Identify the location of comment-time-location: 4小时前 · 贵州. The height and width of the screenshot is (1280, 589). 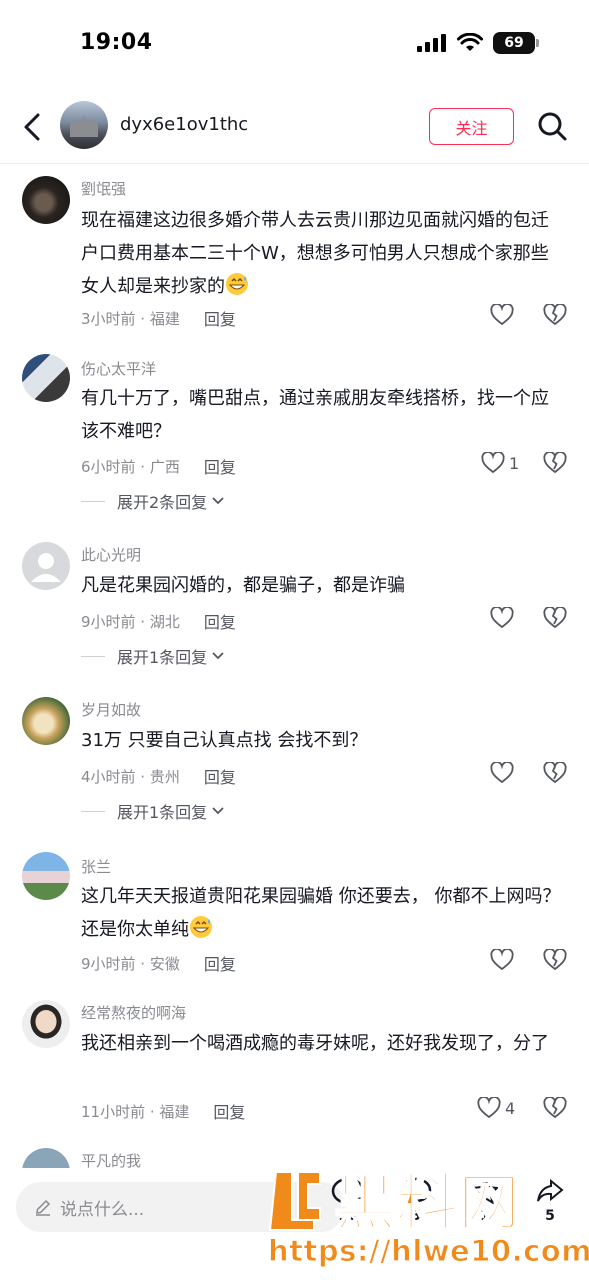
(130, 776).